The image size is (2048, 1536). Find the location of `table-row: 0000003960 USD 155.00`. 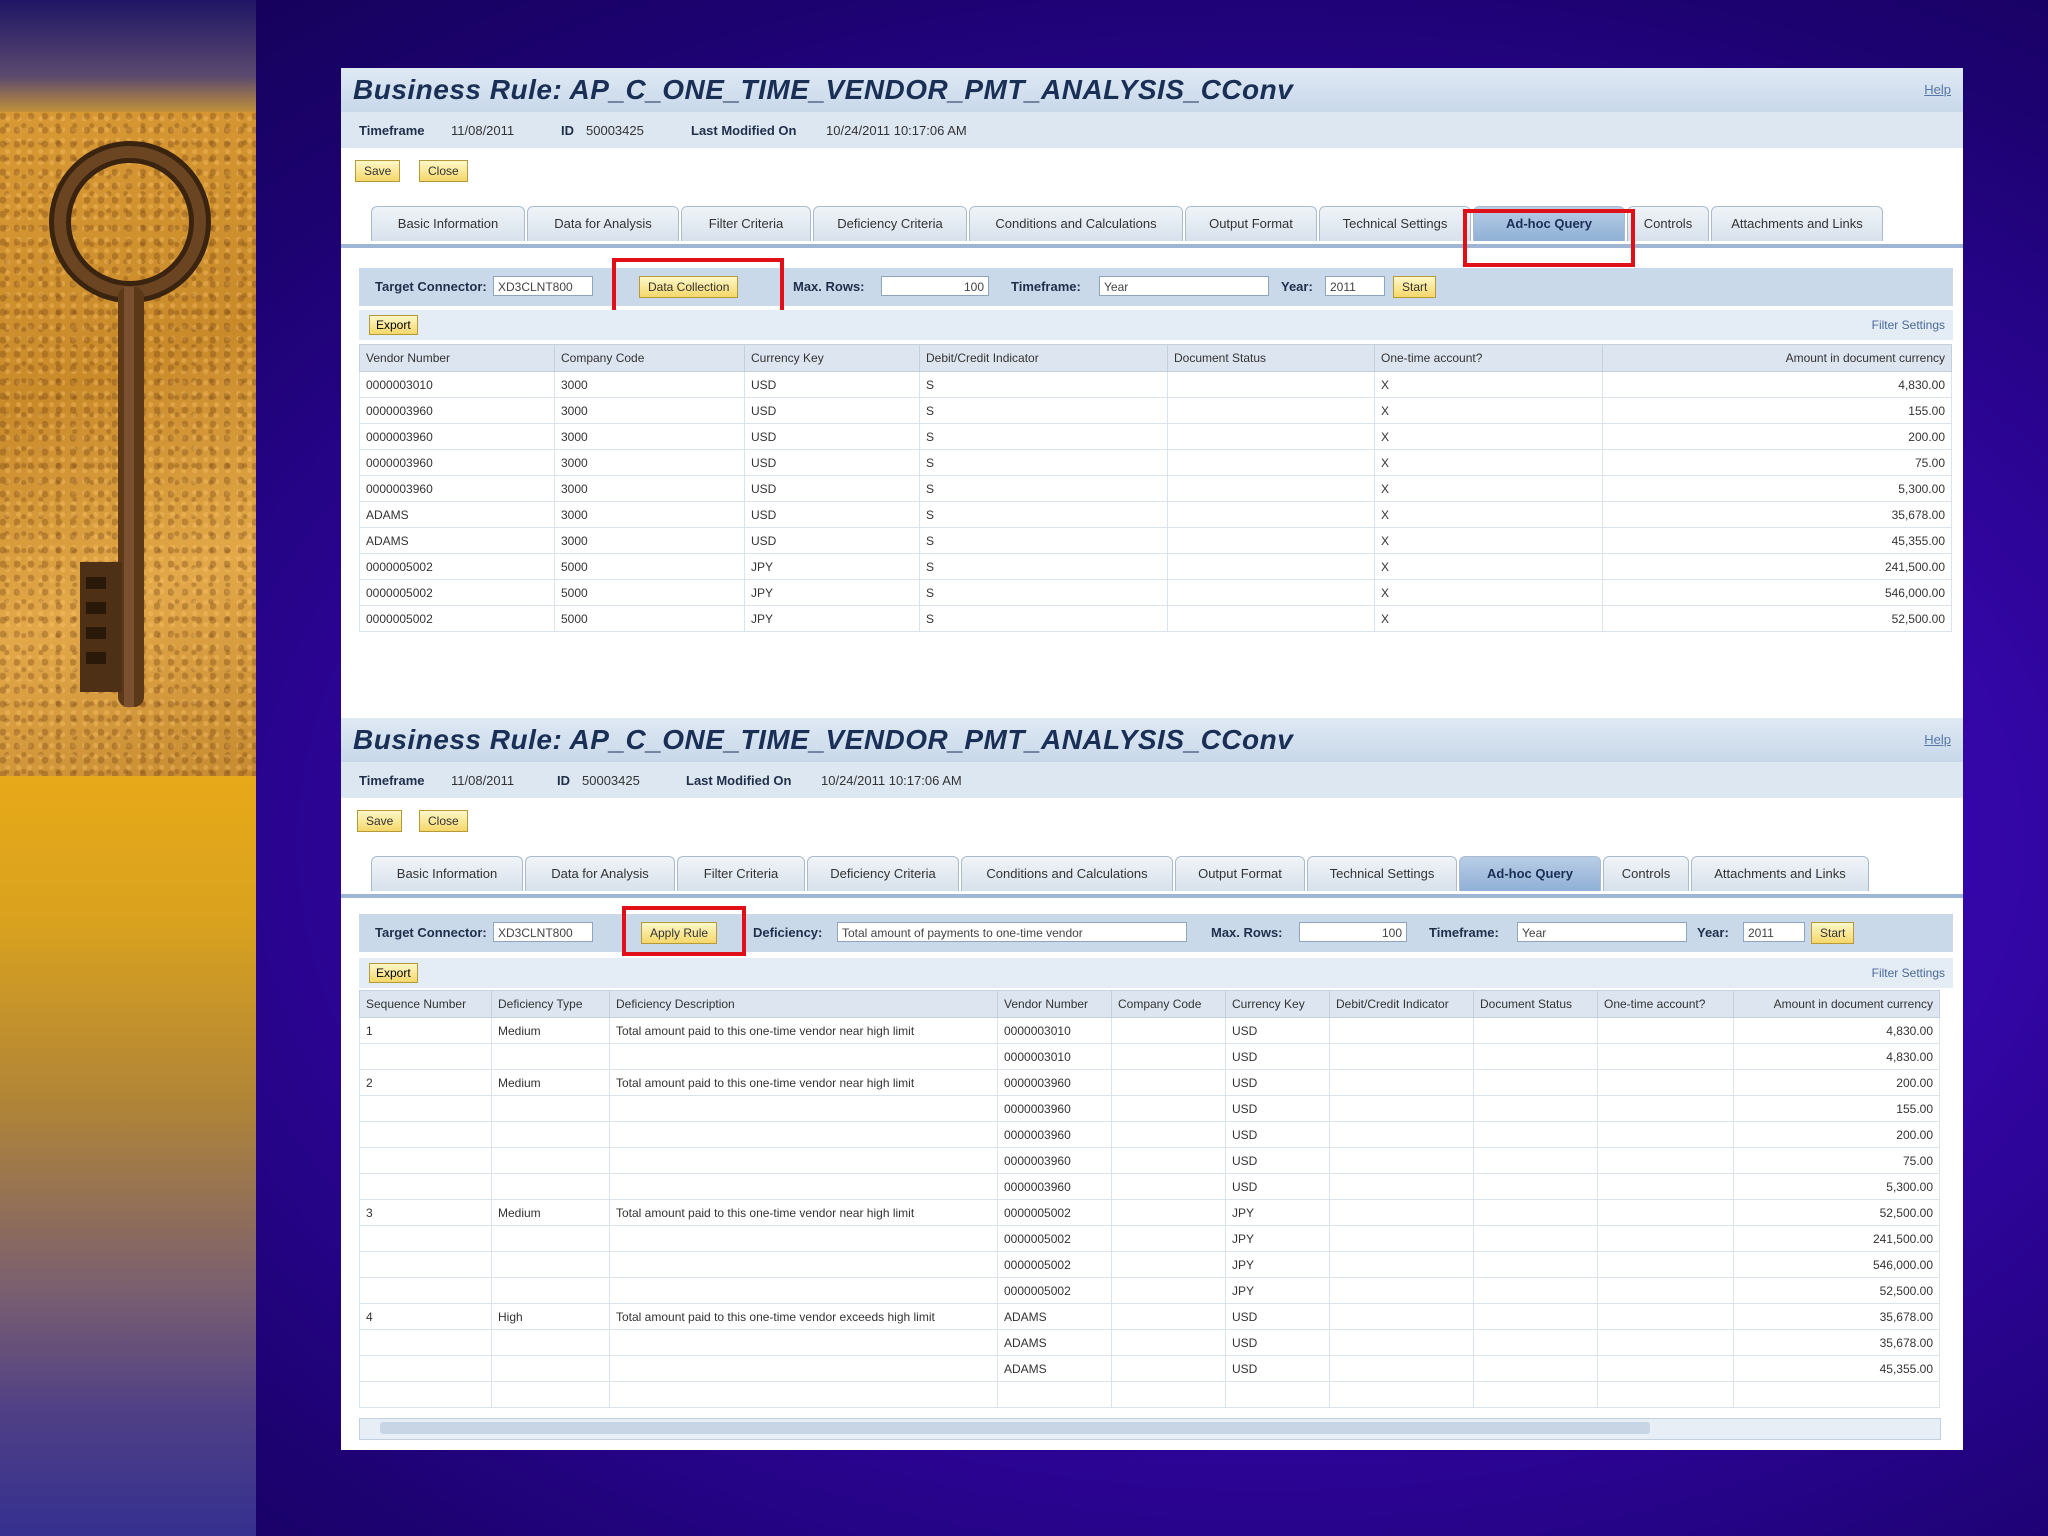

table-row: 0000003960 USD 155.00 is located at coordinates (1149, 1108).